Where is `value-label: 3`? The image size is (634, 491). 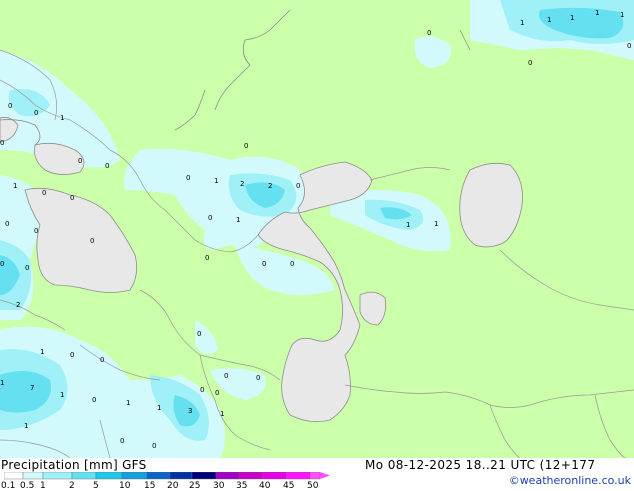 value-label: 3 is located at coordinates (190, 411).